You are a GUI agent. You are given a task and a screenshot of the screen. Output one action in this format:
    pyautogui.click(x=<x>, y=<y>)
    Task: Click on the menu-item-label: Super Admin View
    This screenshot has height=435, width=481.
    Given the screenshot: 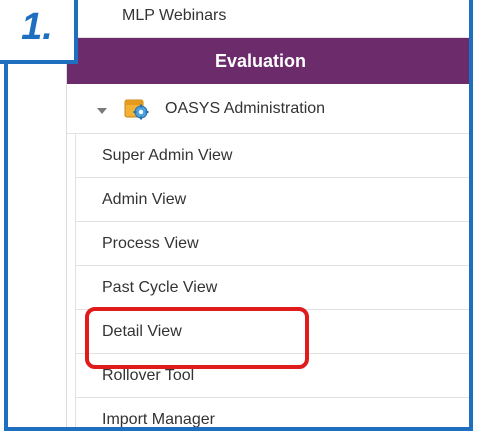 What is the action you would take?
    pyautogui.click(x=167, y=155)
    